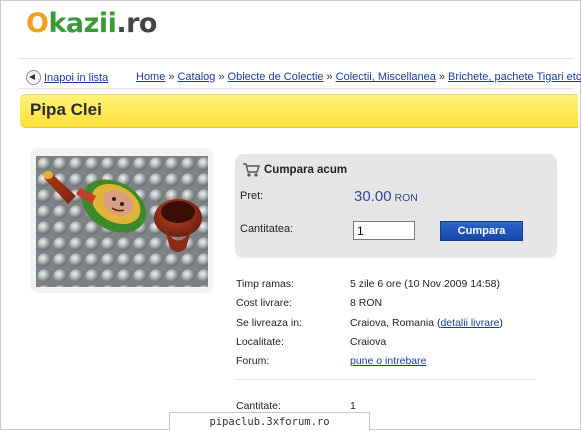 Image resolution: width=581 pixels, height=431 pixels. Describe the element at coordinates (306, 170) in the screenshot. I see `buy-now-title: Cumpara acum` at that location.